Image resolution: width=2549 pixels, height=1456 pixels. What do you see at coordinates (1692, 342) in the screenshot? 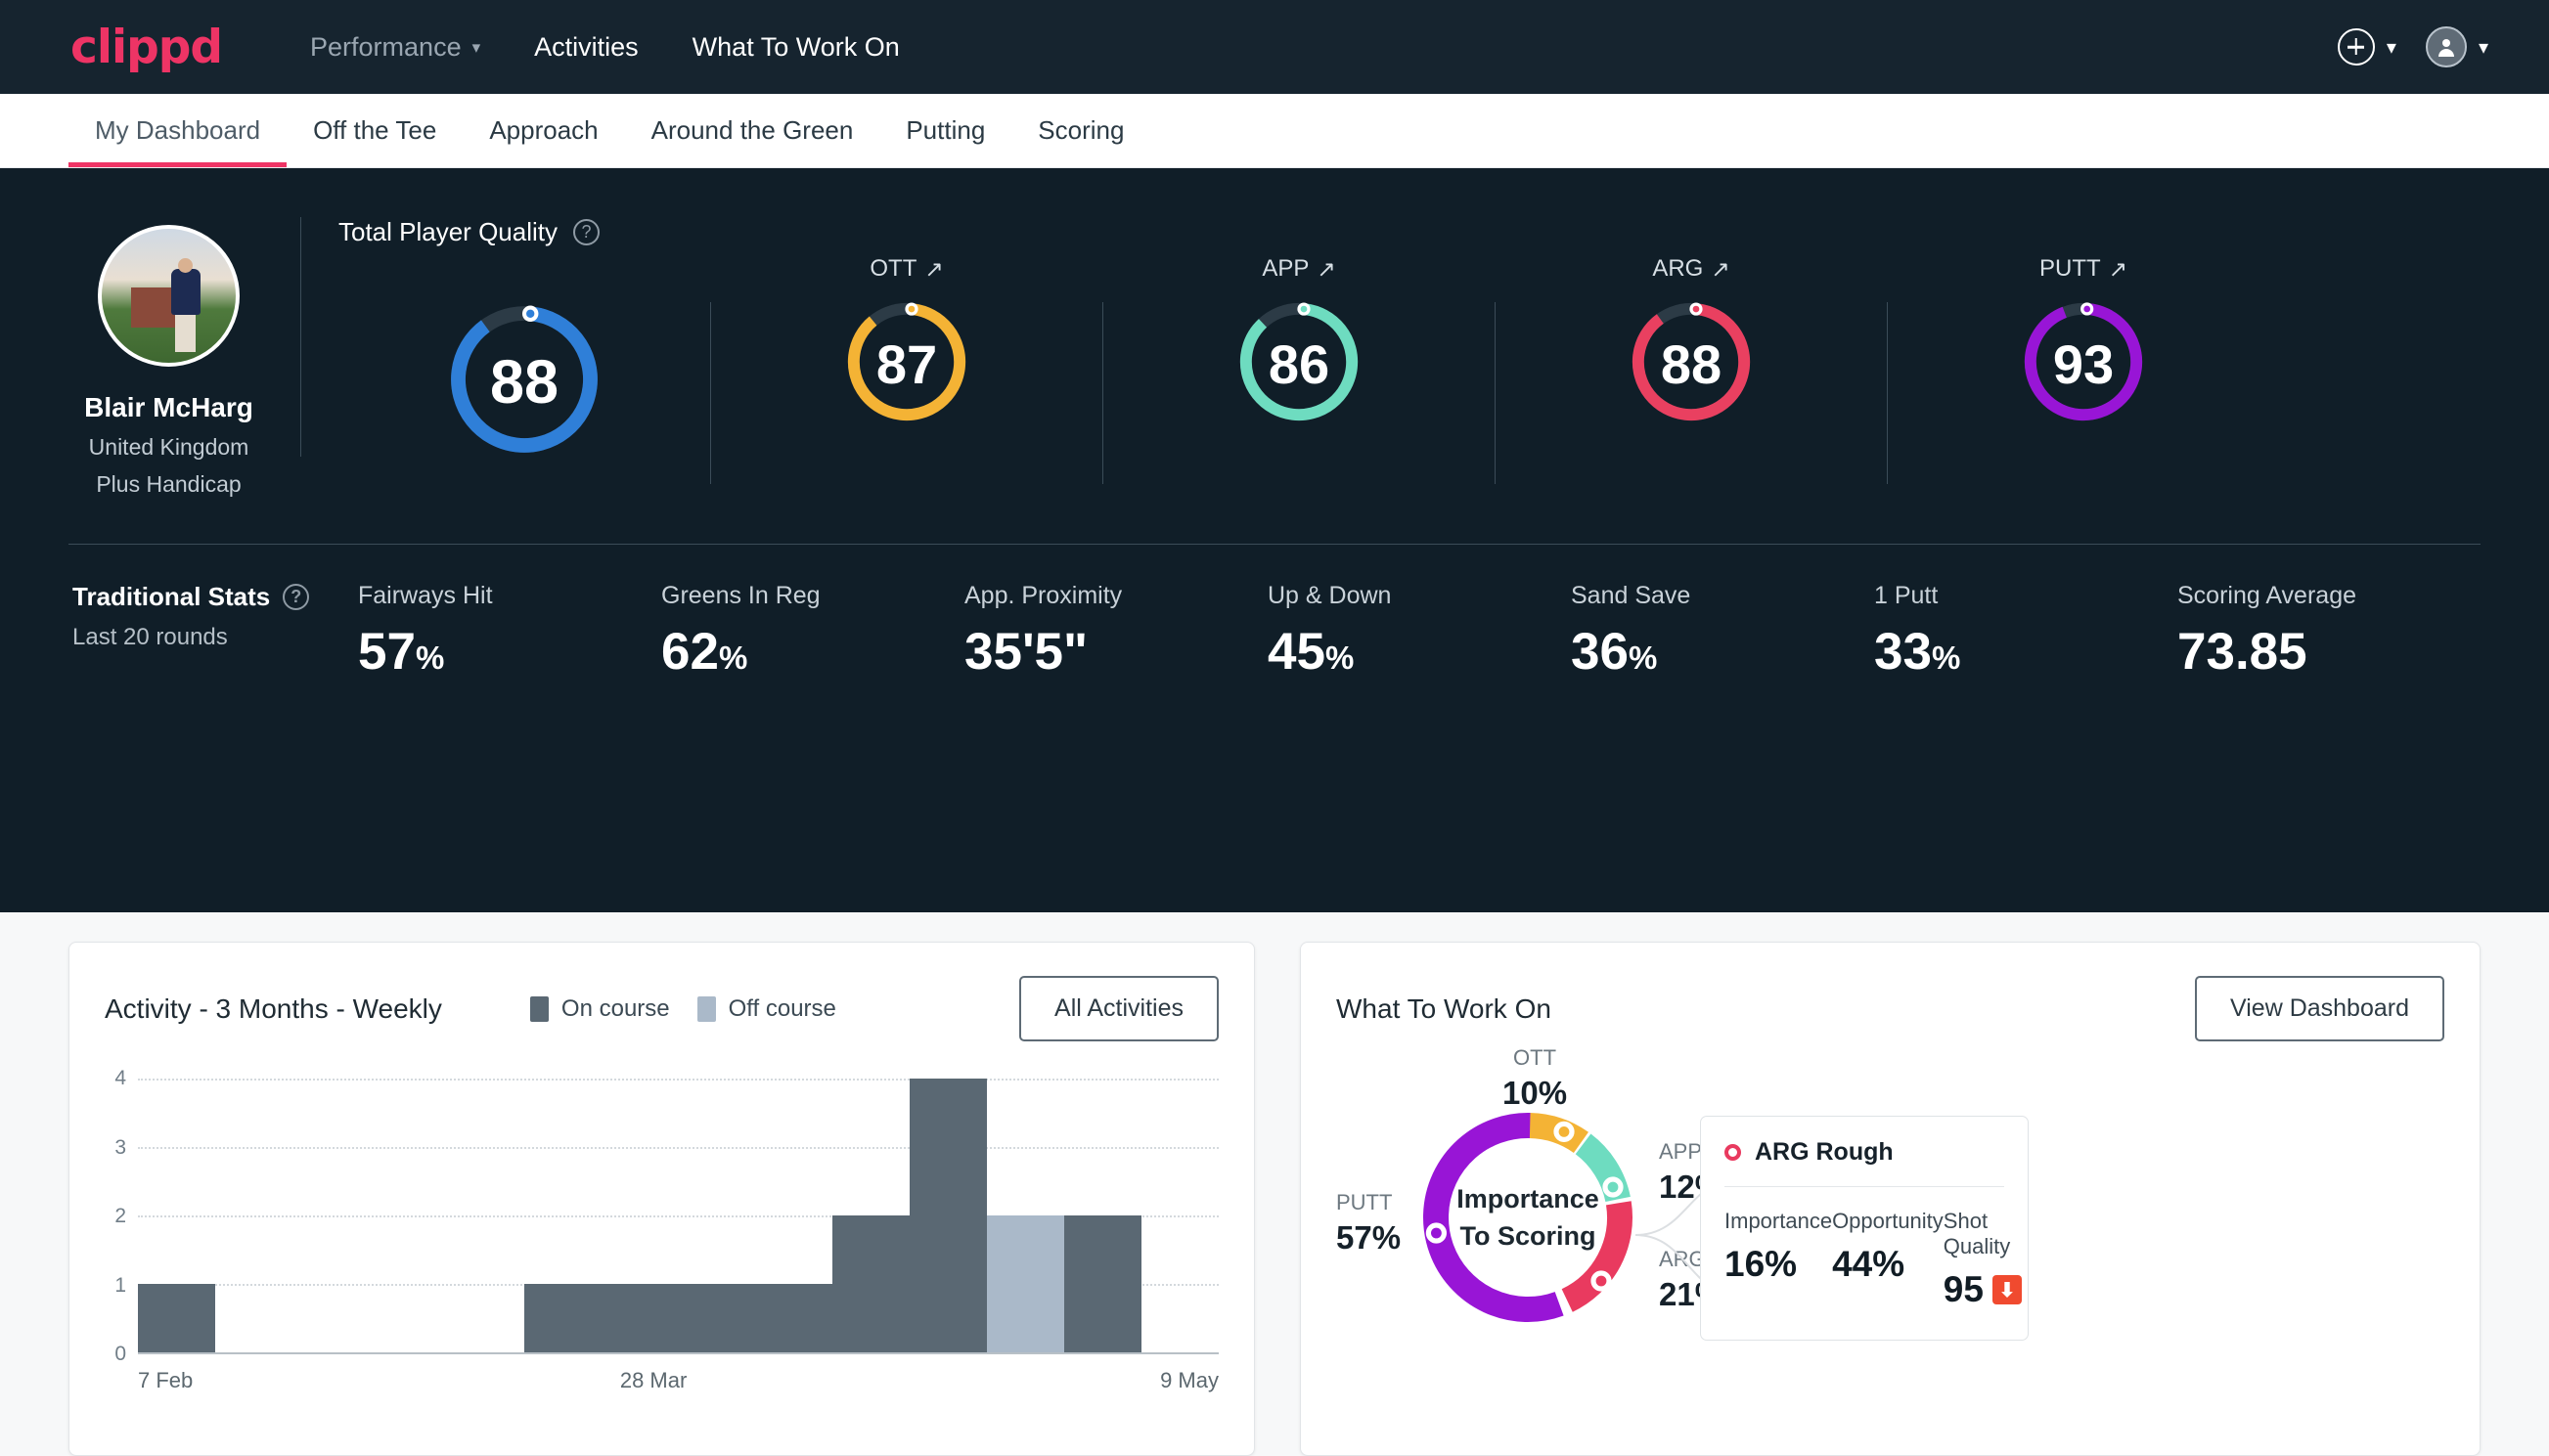
I see `gauge-arg: ARG ↗ 88` at bounding box center [1692, 342].